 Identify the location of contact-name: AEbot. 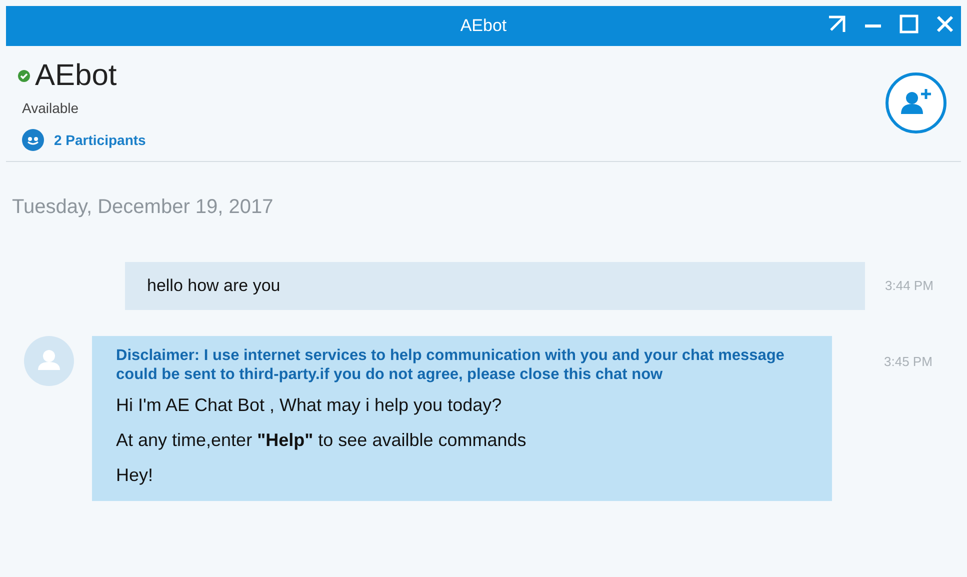
(76, 76).